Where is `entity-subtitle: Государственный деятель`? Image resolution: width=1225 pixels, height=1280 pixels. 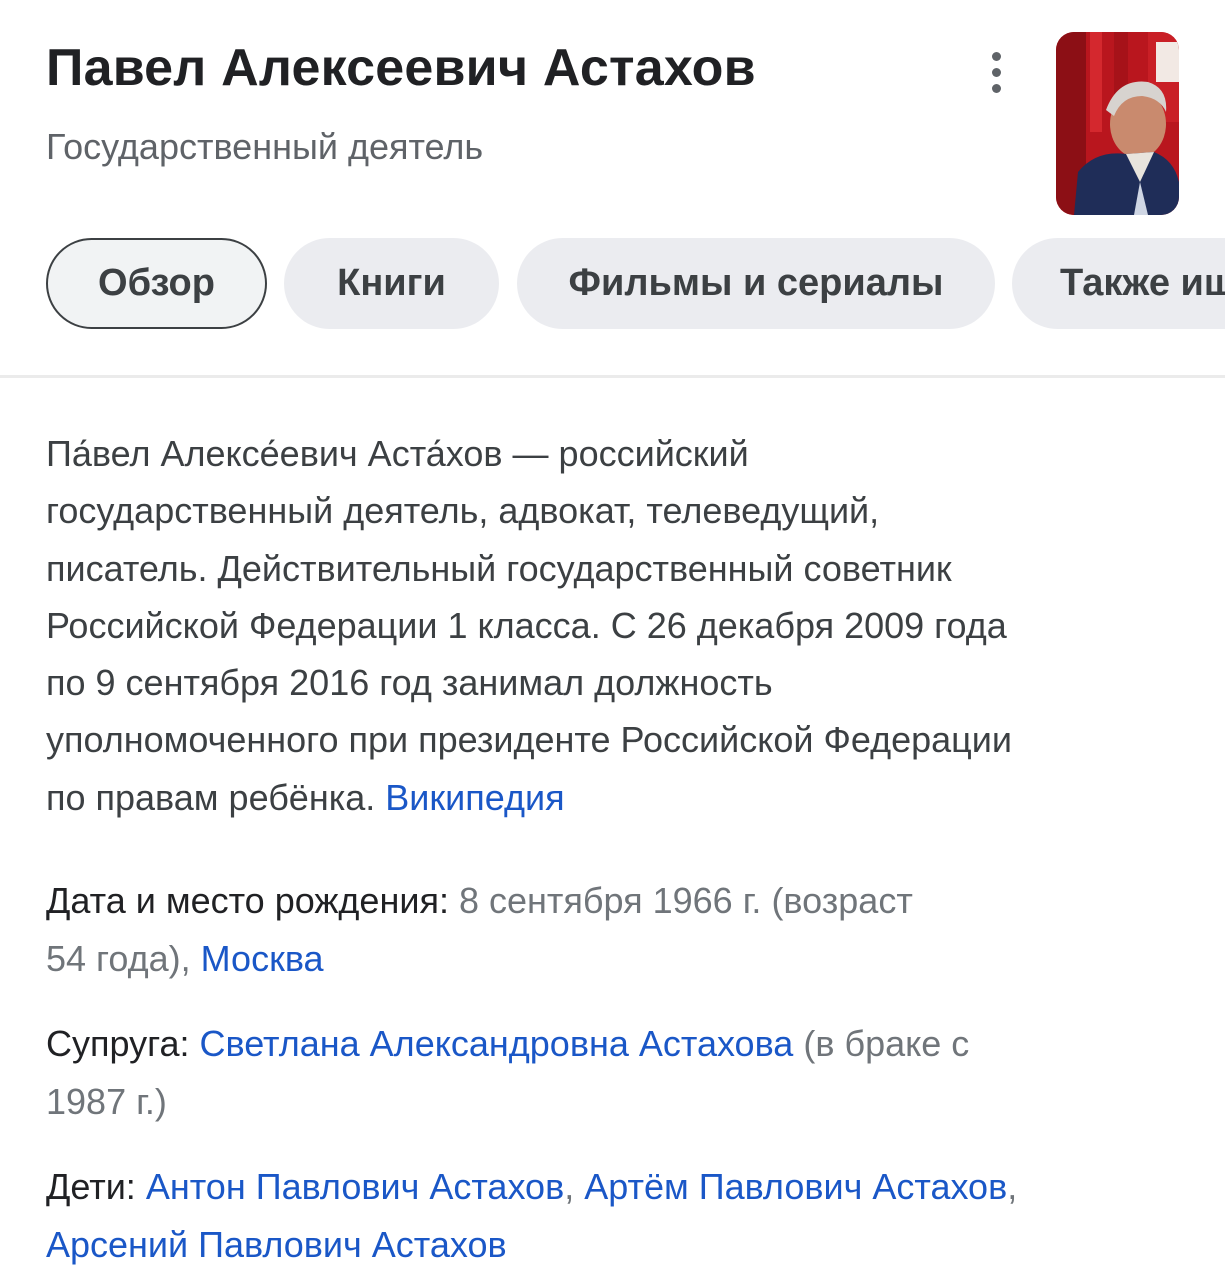
entity-subtitle: Государственный деятель is located at coordinates (265, 146).